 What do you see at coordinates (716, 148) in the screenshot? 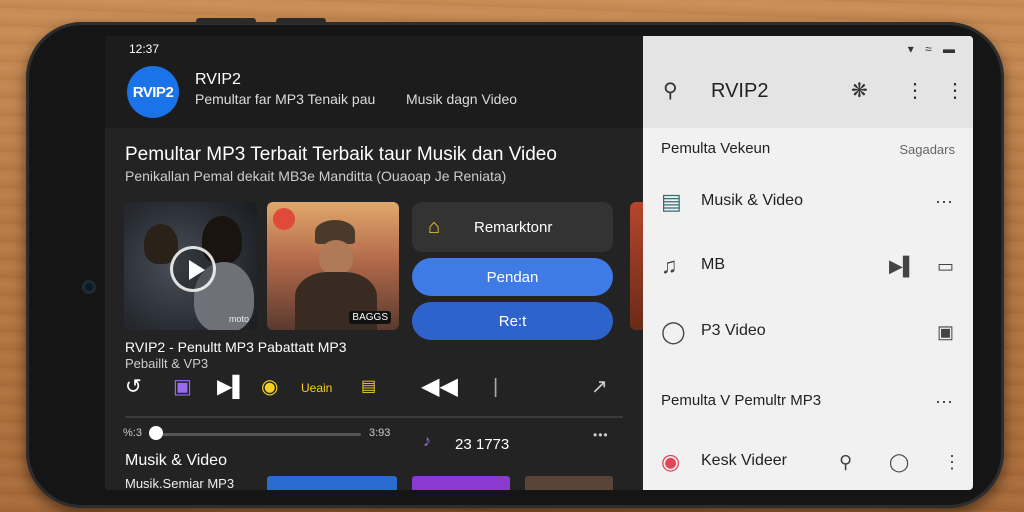
I see `menu-section-label: Pemulta Vekeun` at bounding box center [716, 148].